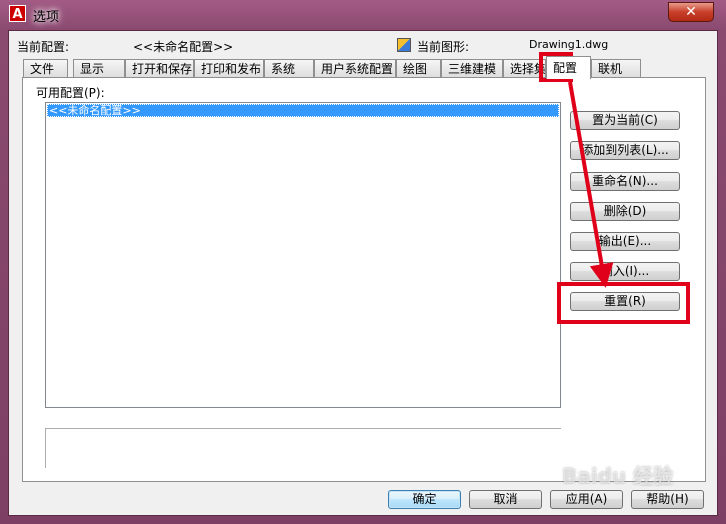 This screenshot has width=726, height=524. I want to click on available-profiles-label: 可用配置(P):, so click(70, 93).